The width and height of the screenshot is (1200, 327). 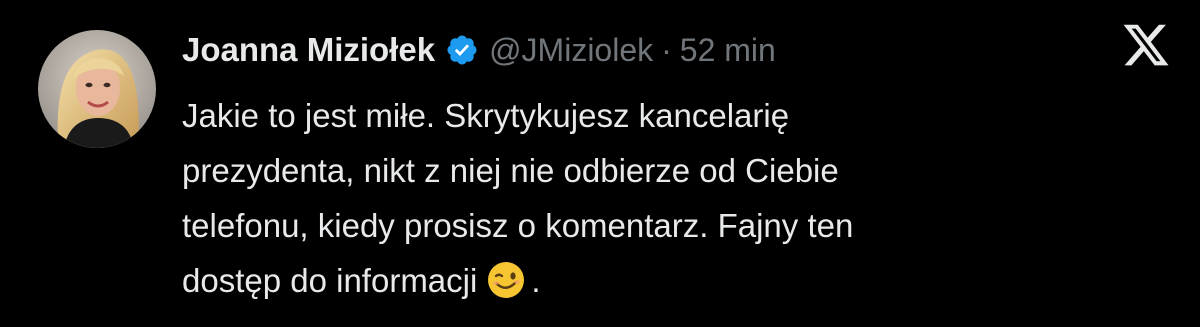 What do you see at coordinates (536, 280) in the screenshot?
I see `tweet-trailing-punctuation: .` at bounding box center [536, 280].